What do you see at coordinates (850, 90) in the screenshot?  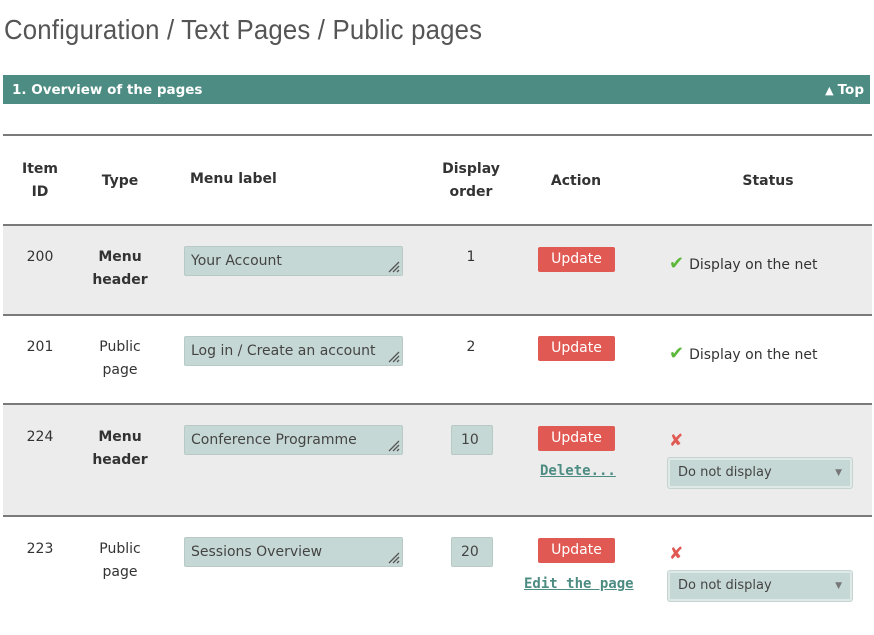 I see `top-link-label: Top` at bounding box center [850, 90].